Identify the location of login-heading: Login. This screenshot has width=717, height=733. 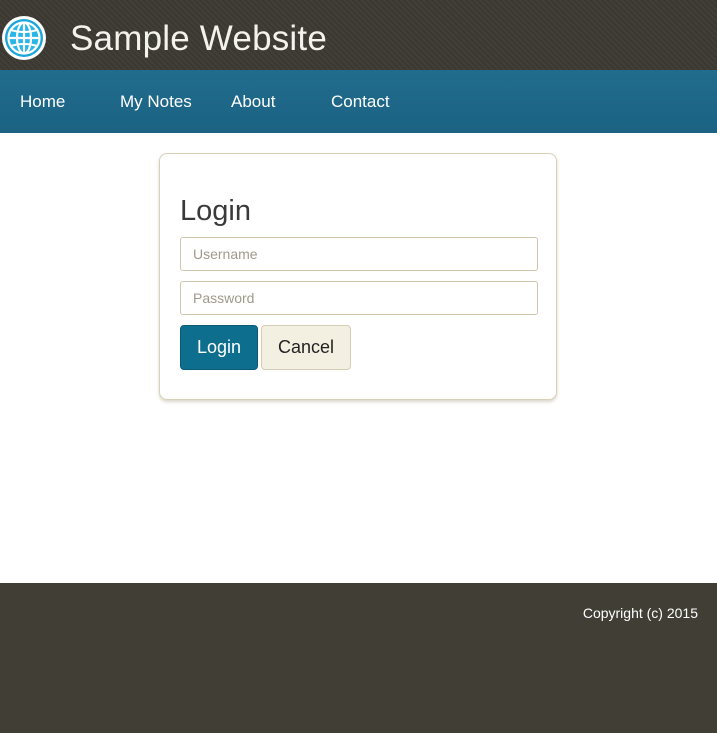
(215, 211).